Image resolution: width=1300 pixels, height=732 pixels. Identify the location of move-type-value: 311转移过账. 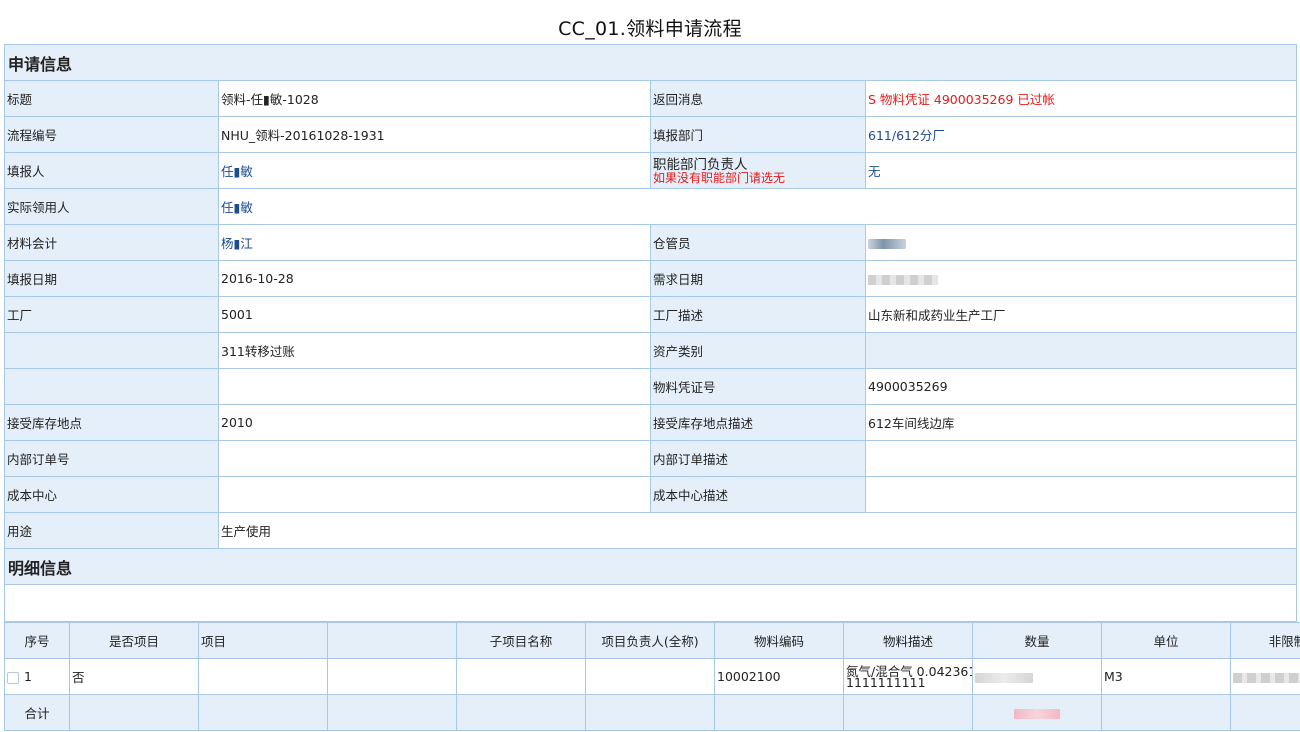
(434, 350).